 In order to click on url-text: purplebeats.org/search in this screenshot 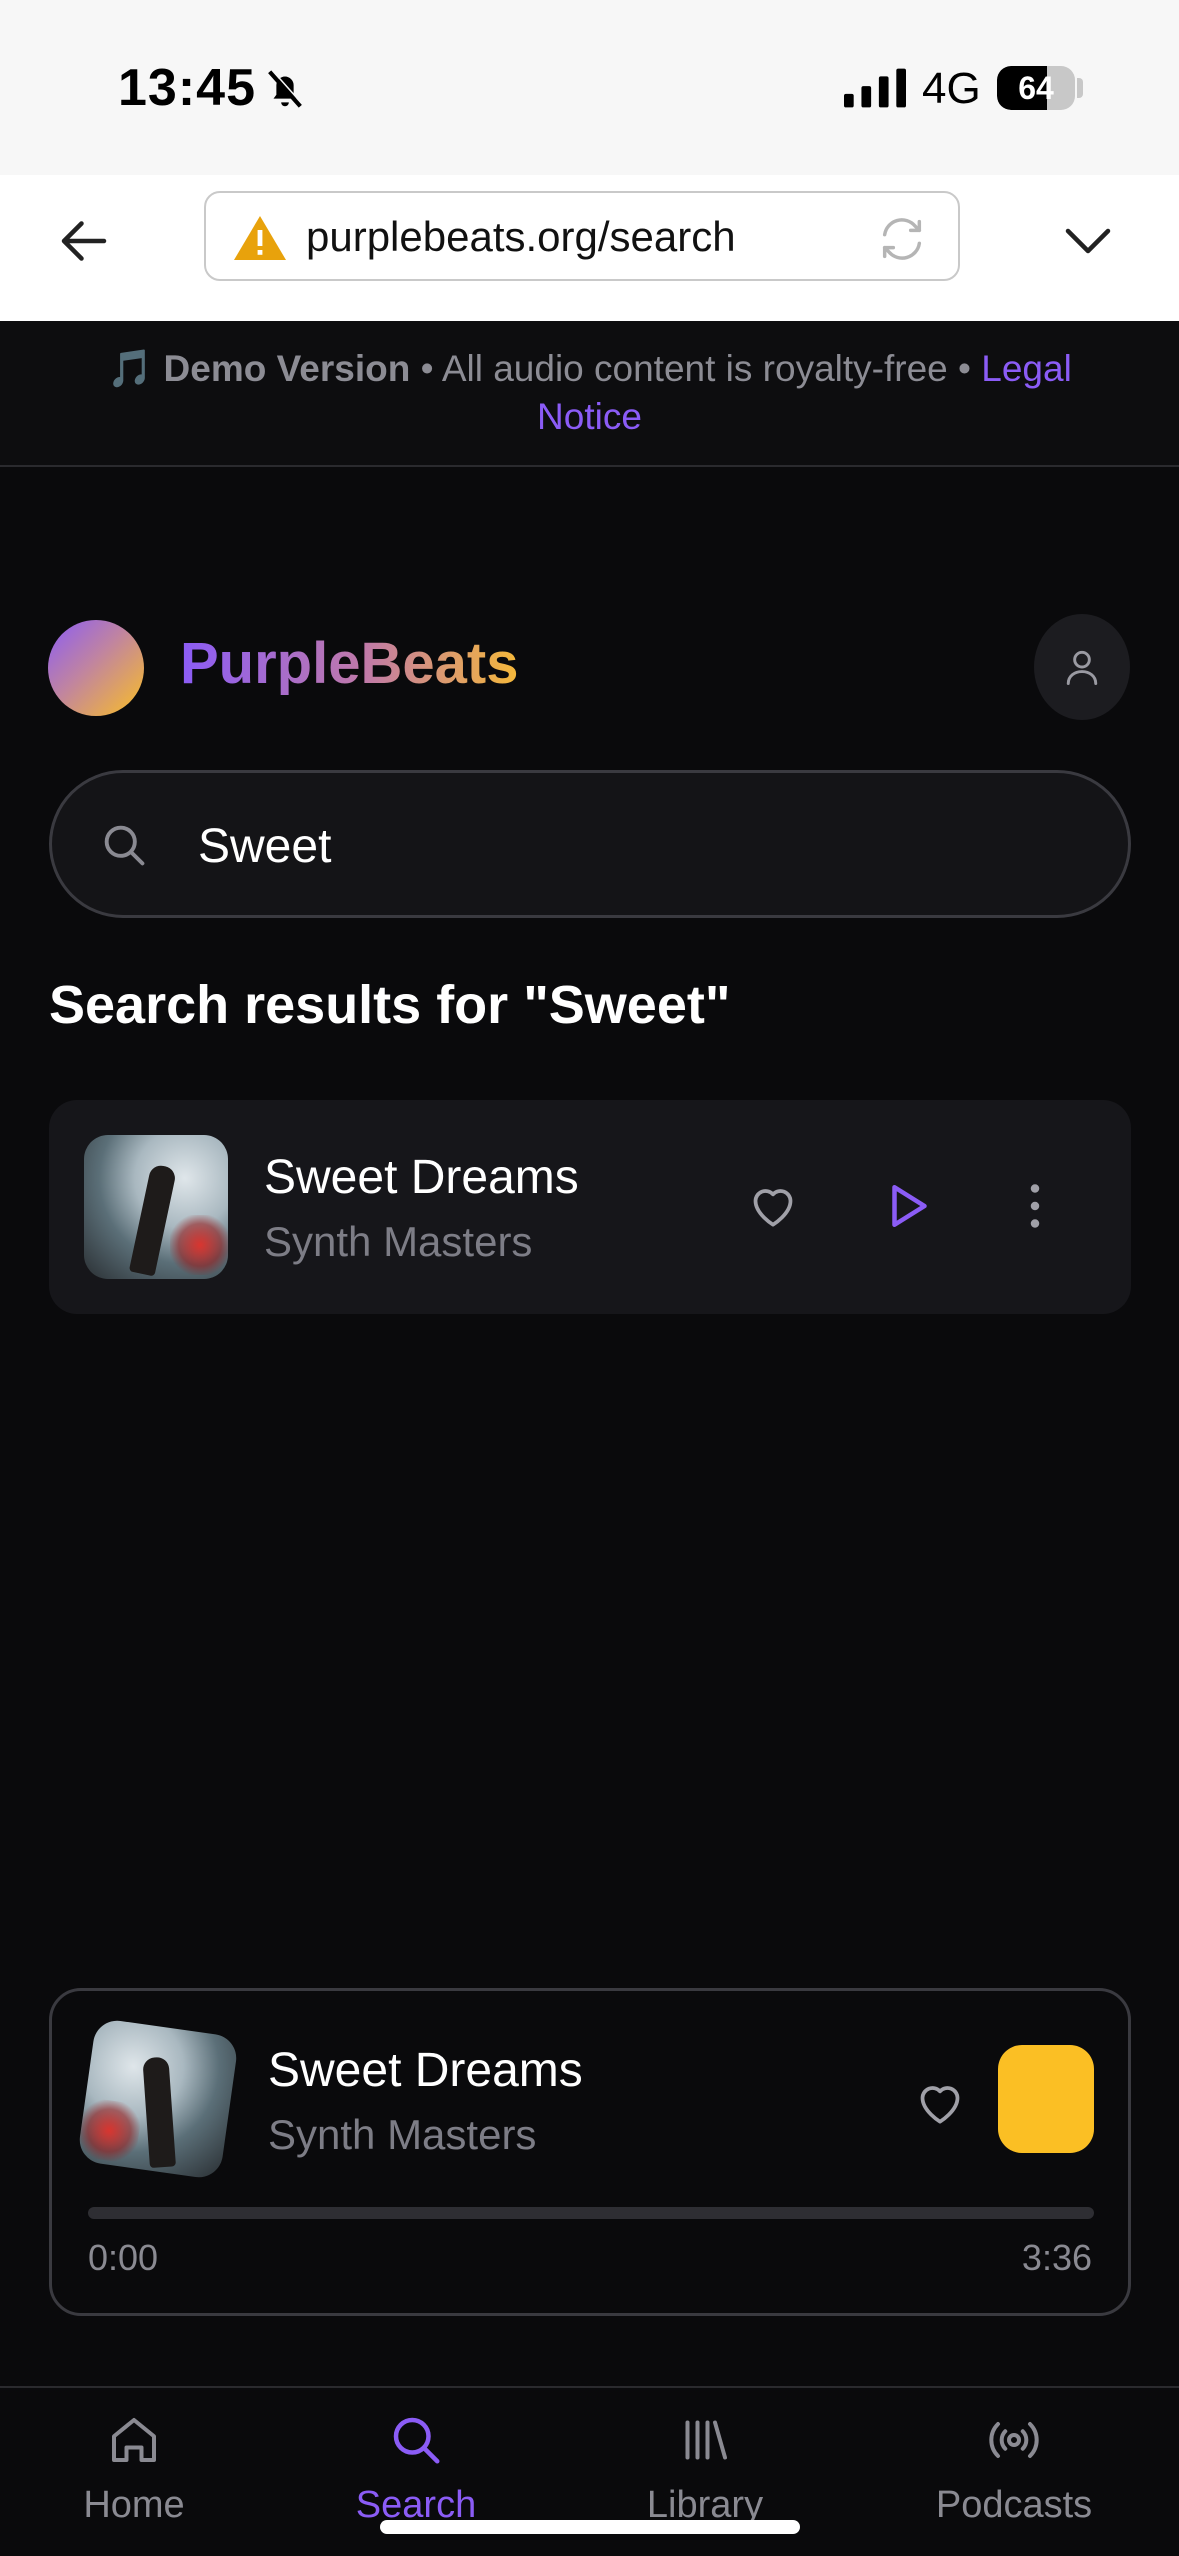, I will do `click(521, 236)`.